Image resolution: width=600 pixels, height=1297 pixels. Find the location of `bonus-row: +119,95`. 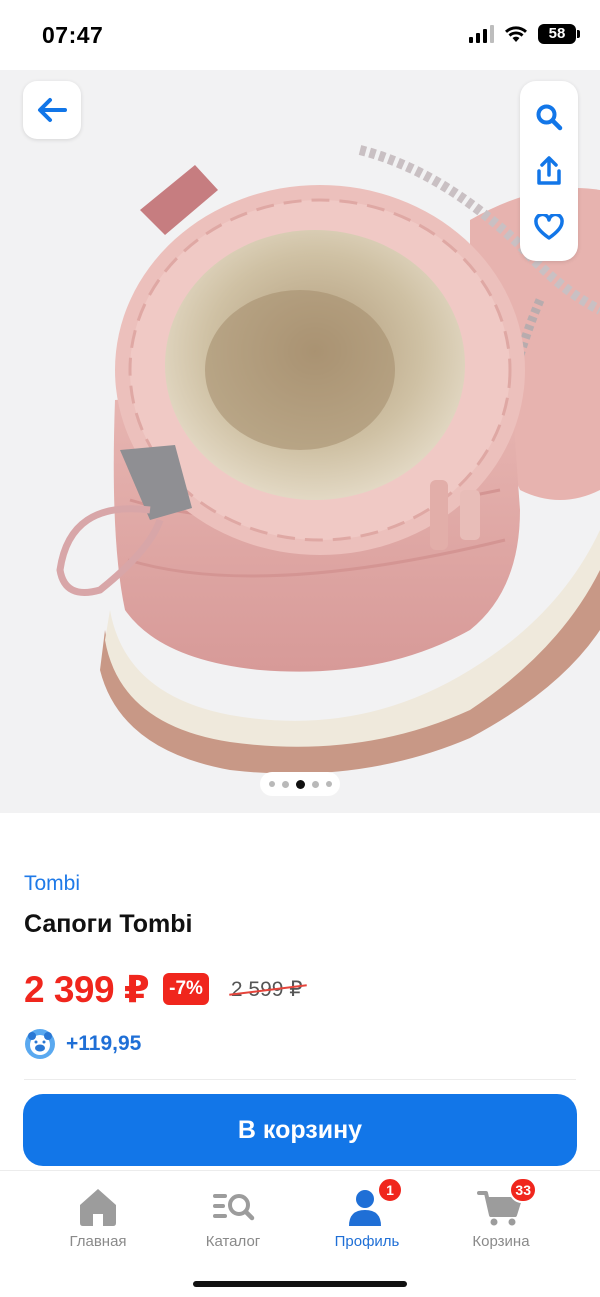

bonus-row: +119,95 is located at coordinates (82, 1044).